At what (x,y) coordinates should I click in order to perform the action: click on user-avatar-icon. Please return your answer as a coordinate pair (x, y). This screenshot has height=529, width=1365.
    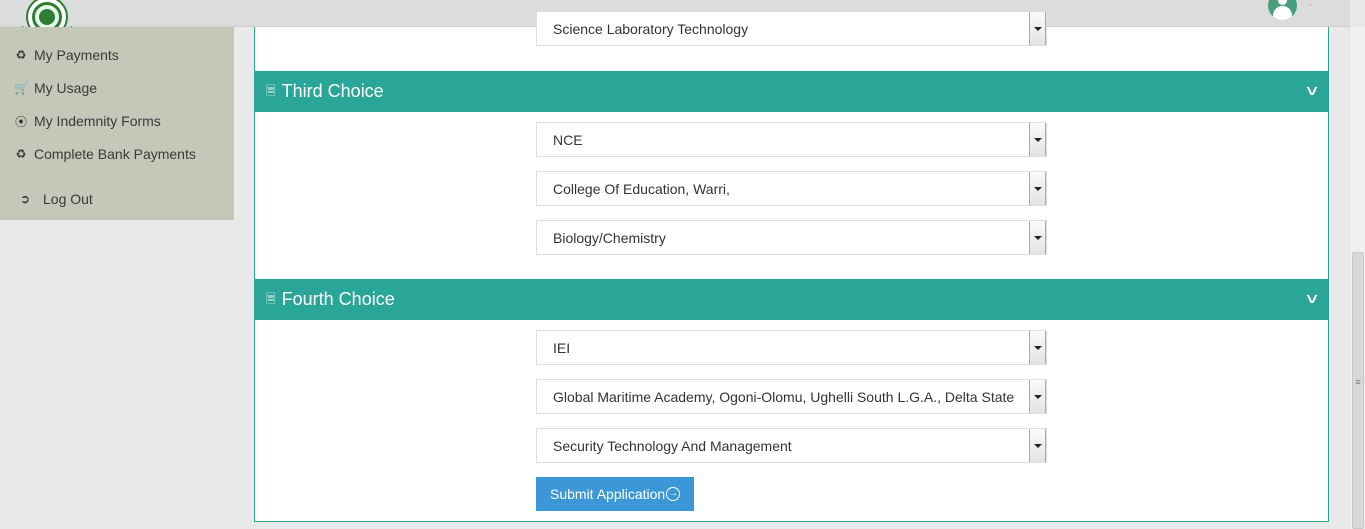
    Looking at the image, I should click on (1282, 10).